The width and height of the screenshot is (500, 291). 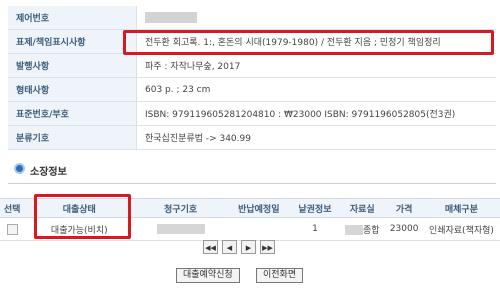 I want to click on call-number-cell, so click(x=180, y=229).